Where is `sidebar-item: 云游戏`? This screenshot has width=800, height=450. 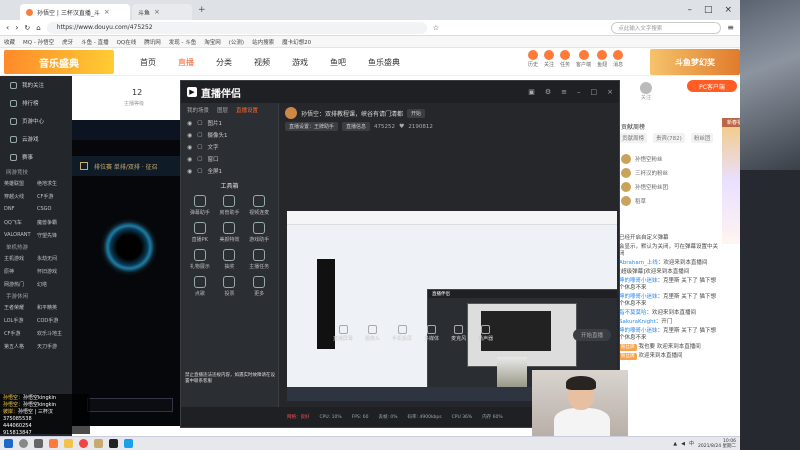 sidebar-item: 云游戏 is located at coordinates (36, 139).